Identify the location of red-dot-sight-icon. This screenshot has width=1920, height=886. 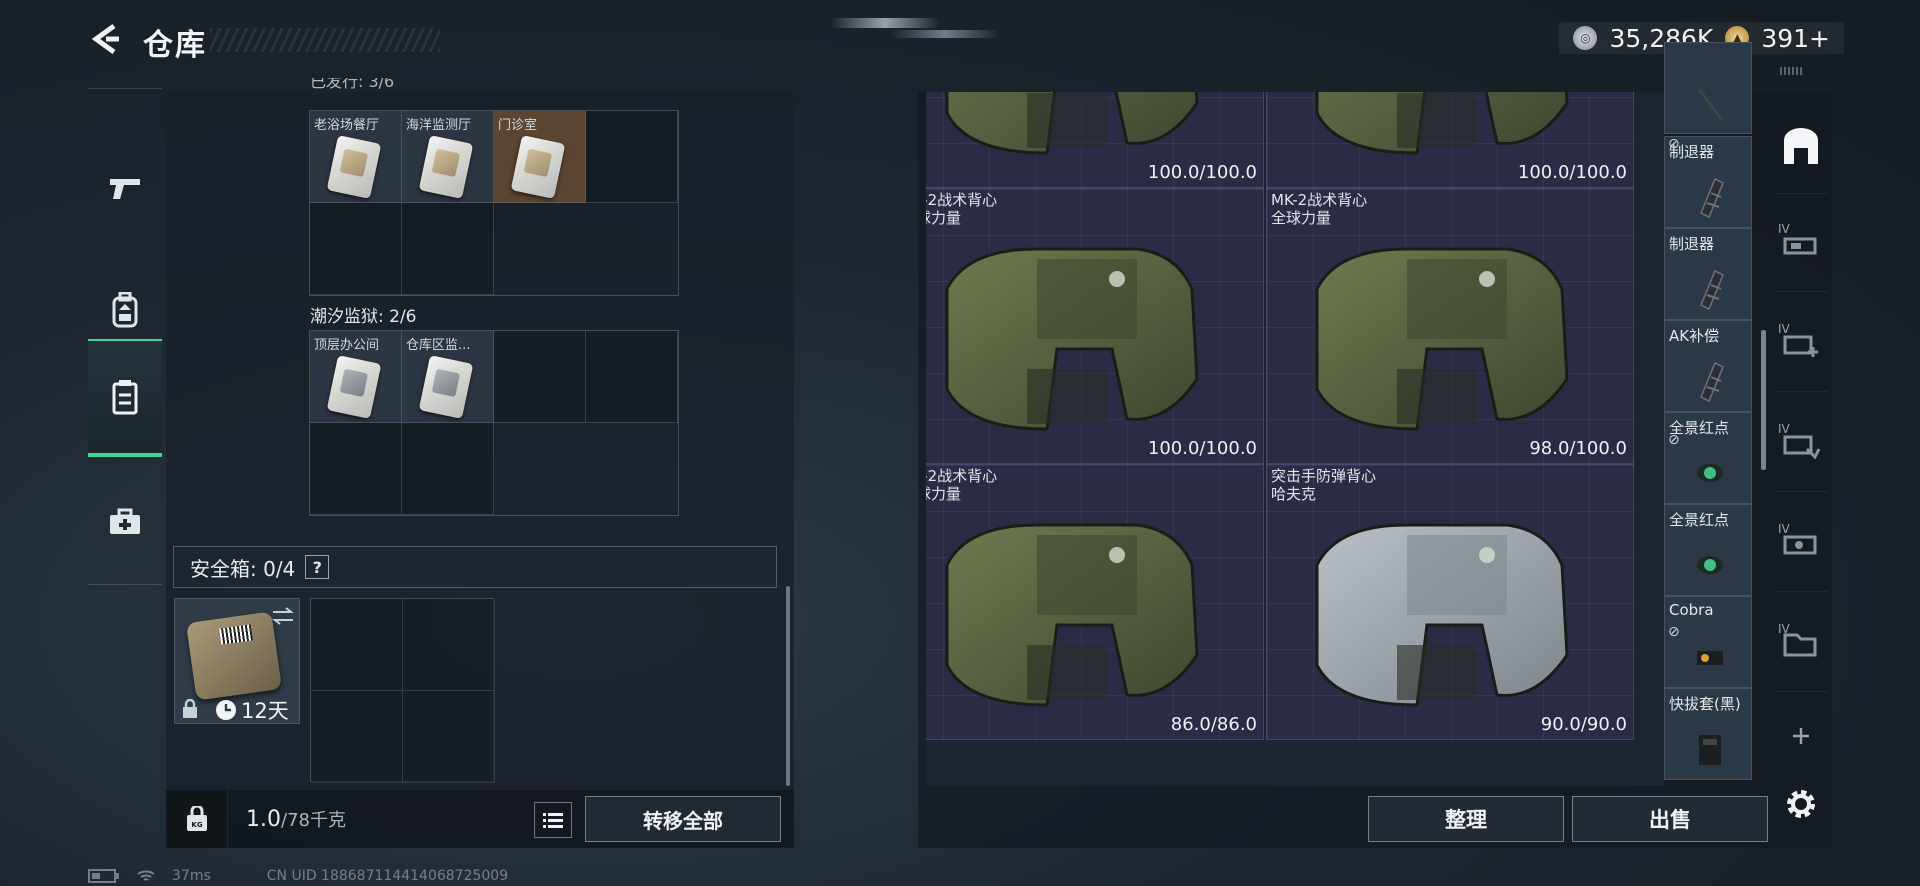
(1710, 565).